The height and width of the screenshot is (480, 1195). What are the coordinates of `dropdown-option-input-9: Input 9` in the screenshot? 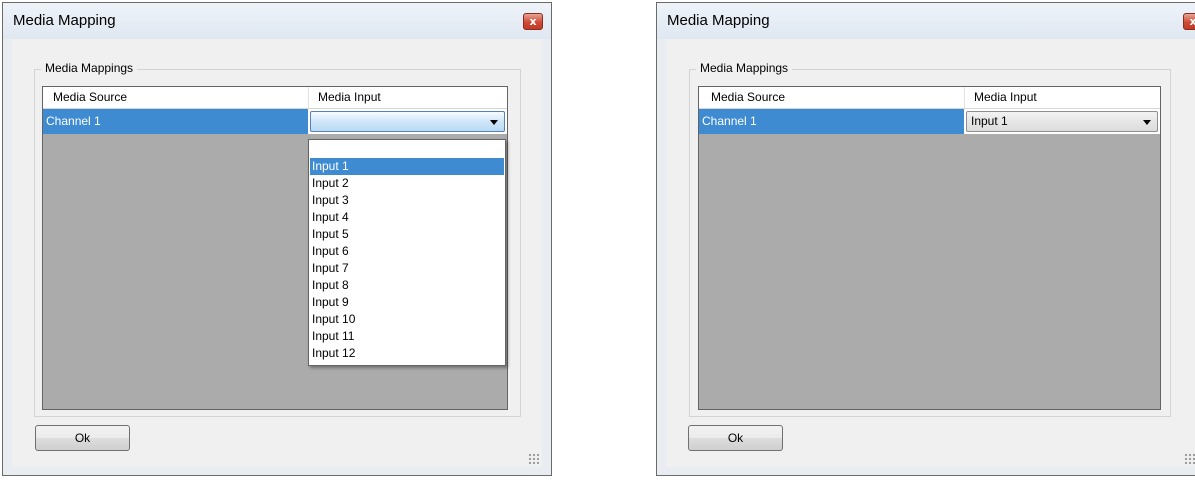 It's located at (407, 302).